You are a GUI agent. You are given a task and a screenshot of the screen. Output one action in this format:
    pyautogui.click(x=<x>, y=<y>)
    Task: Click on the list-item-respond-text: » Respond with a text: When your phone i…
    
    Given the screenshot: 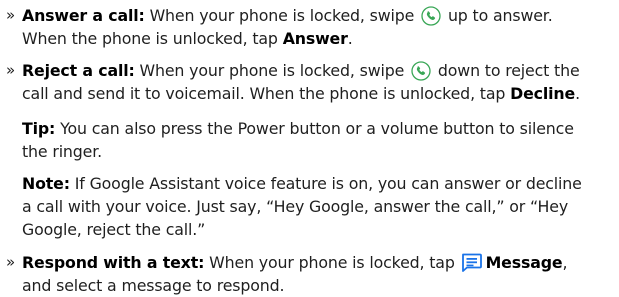 What is the action you would take?
    pyautogui.click(x=287, y=274)
    